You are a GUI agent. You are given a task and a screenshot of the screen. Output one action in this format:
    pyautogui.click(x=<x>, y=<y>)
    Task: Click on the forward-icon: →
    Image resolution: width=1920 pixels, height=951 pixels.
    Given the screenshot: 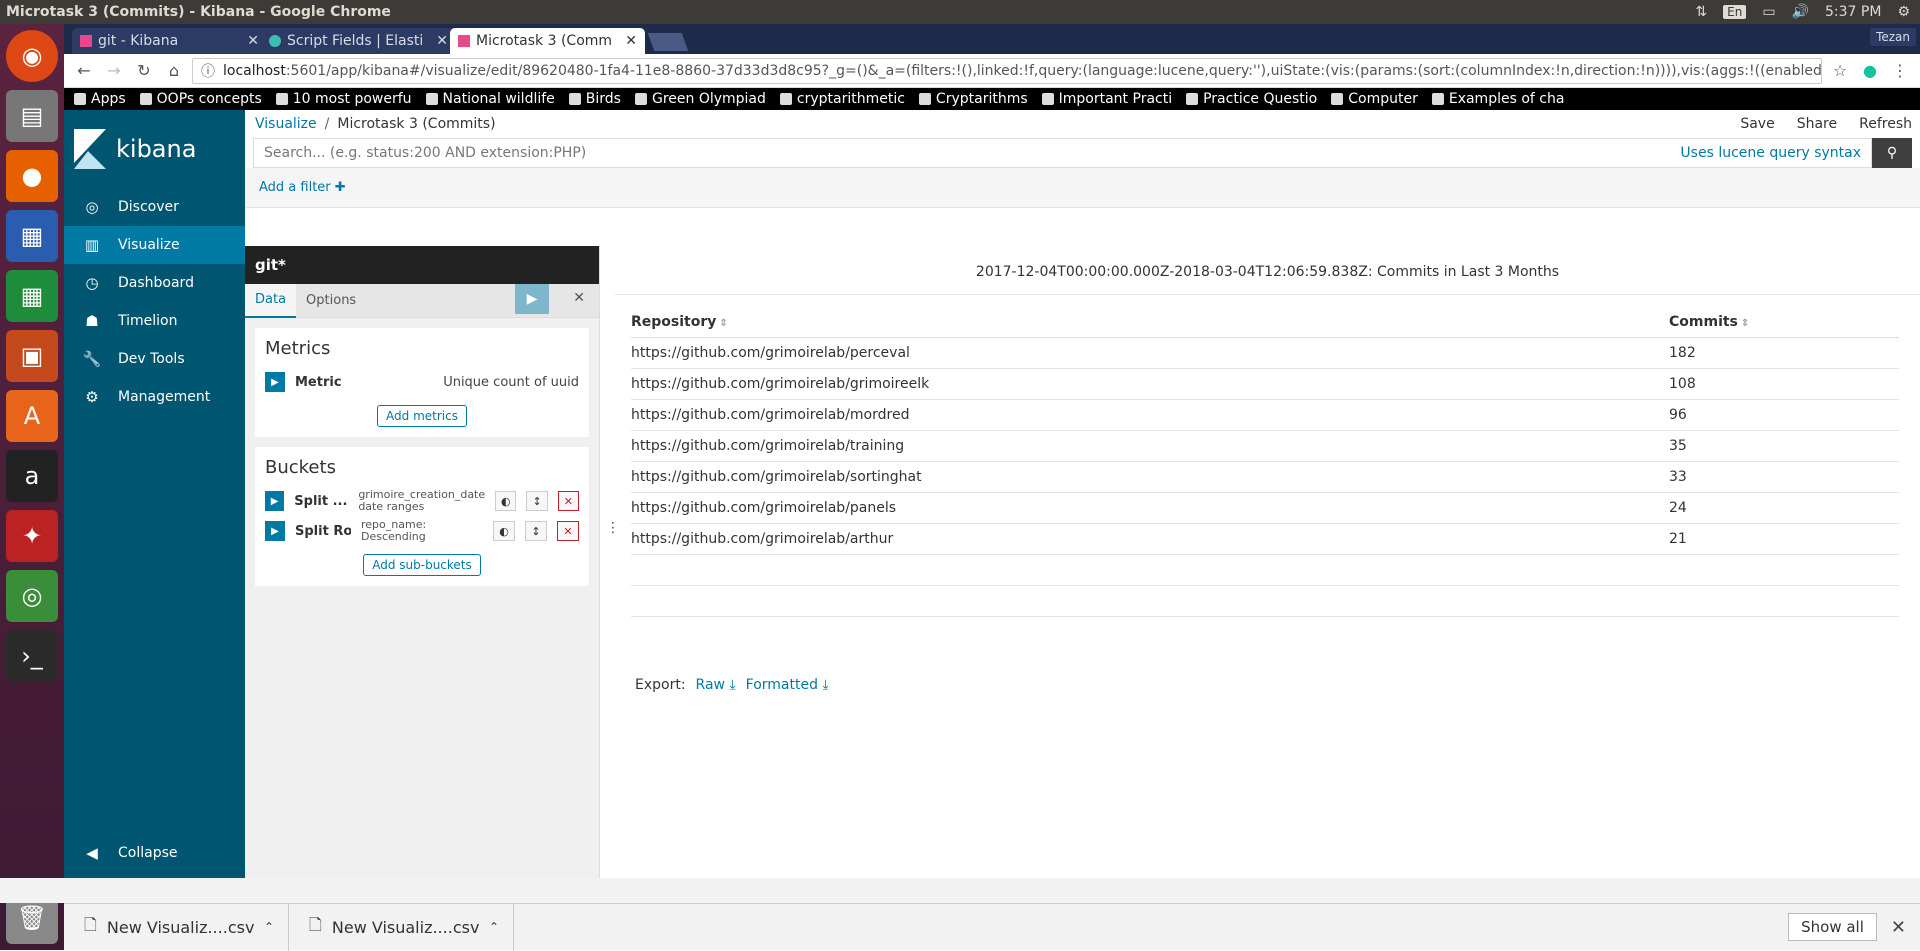 What is the action you would take?
    pyautogui.click(x=114, y=70)
    